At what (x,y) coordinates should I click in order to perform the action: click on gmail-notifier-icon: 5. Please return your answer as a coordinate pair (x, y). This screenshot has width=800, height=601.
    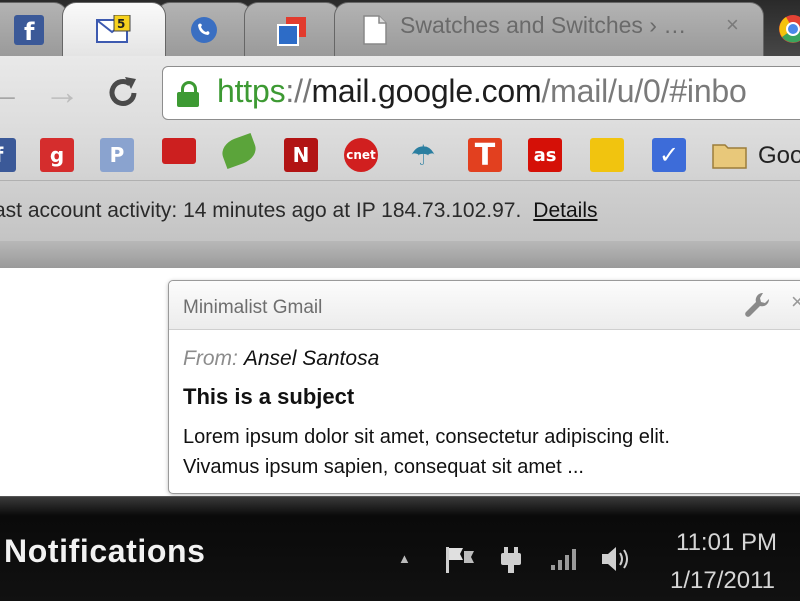
    Looking at the image, I should click on (114, 32).